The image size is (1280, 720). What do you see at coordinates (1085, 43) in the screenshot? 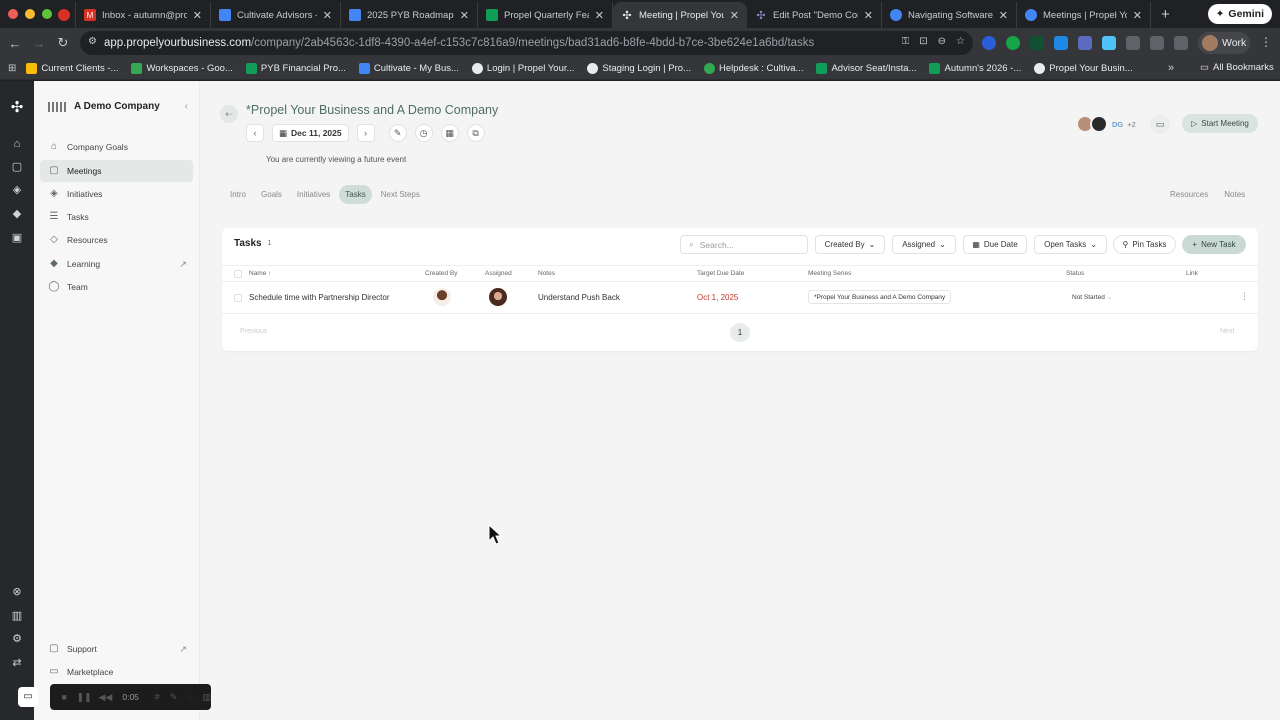
I see `clipboard-extension-icon` at bounding box center [1085, 43].